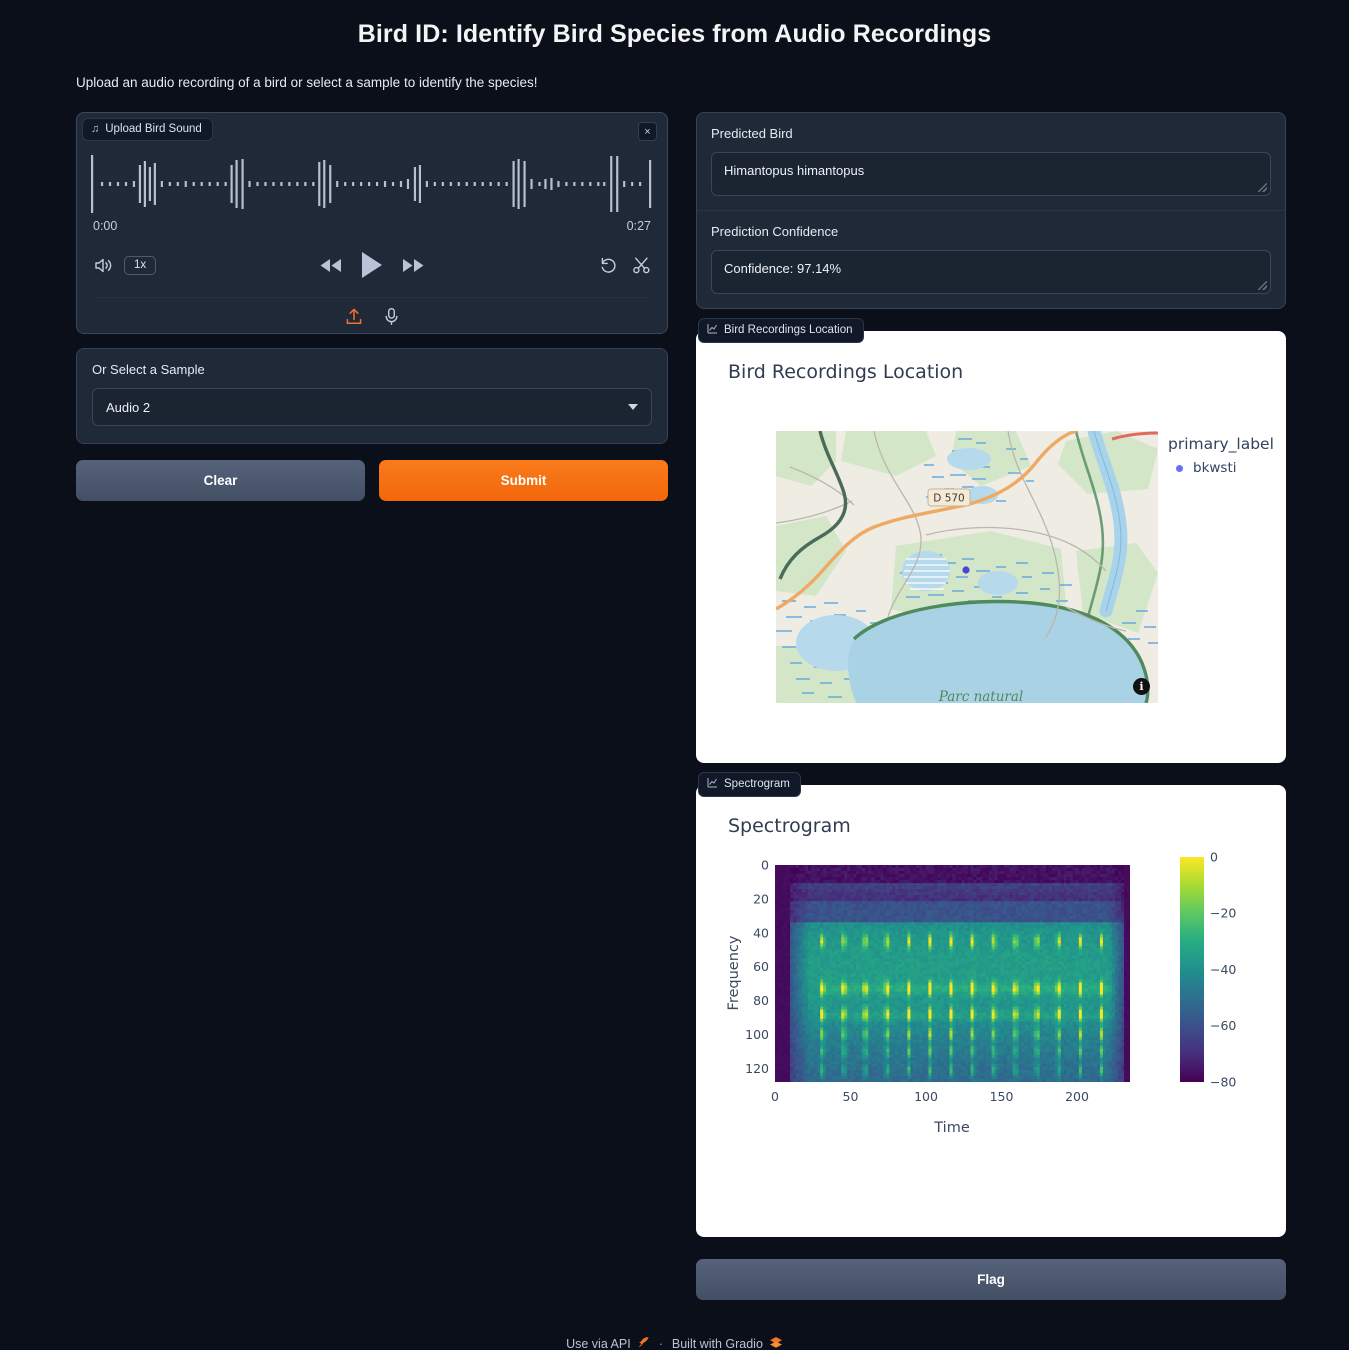  I want to click on submit-button: Submit, so click(523, 480).